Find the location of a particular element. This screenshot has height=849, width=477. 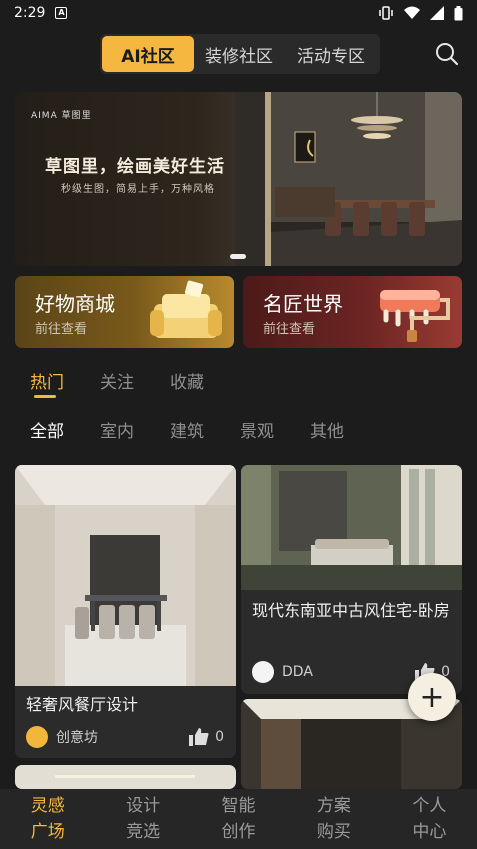

category-other: 其他 is located at coordinates (327, 429).